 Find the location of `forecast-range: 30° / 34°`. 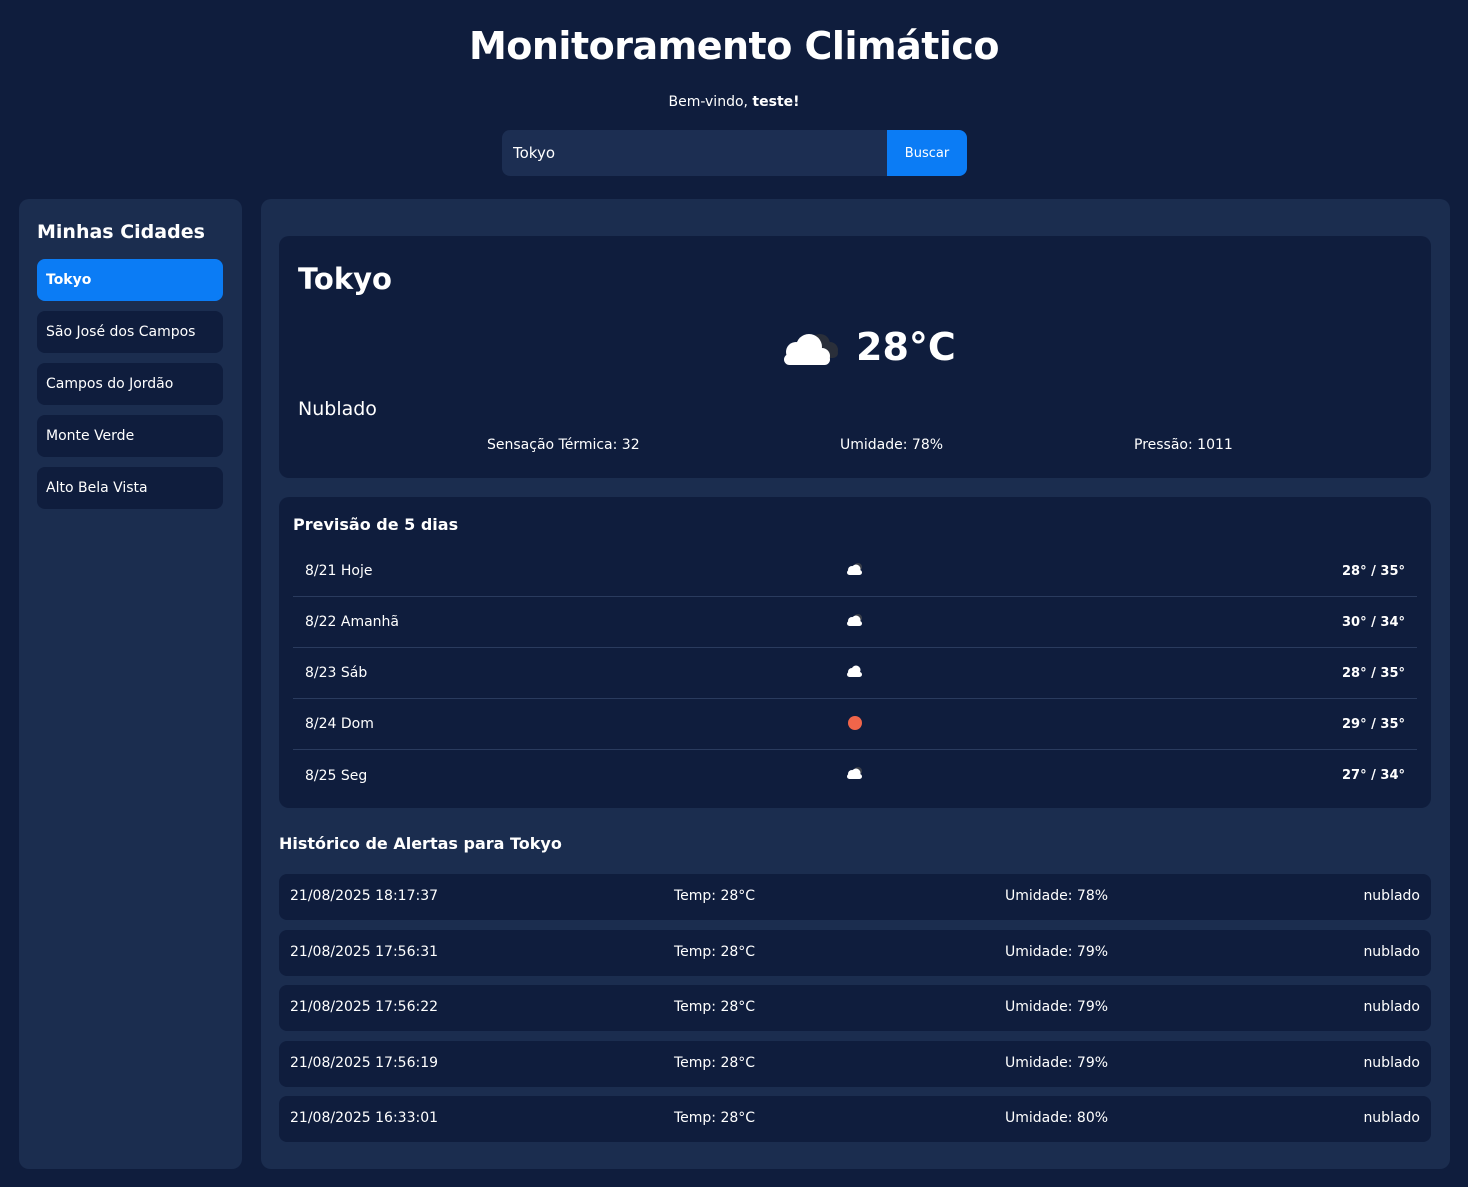

forecast-range: 30° / 34° is located at coordinates (1373, 622).